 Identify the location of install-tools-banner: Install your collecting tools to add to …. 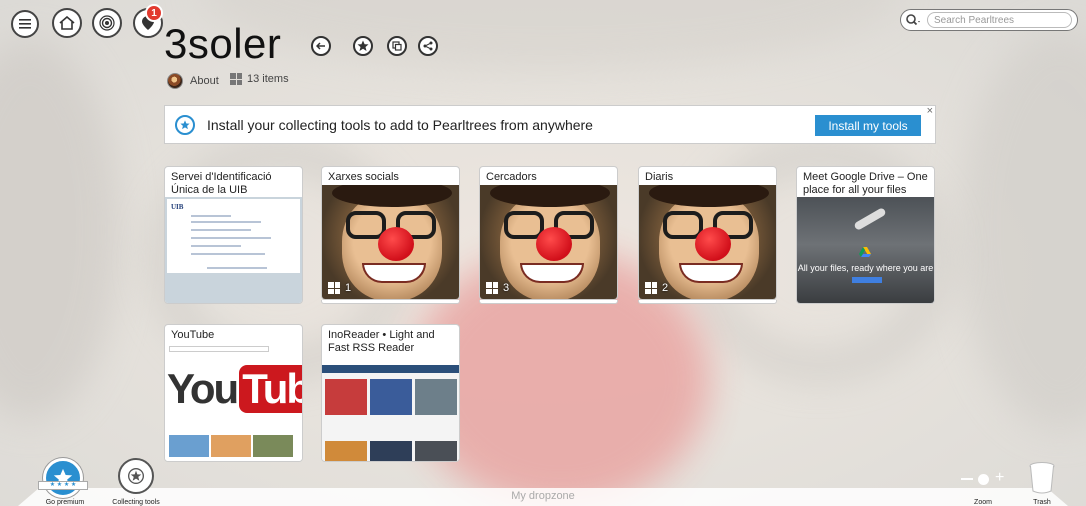
(550, 124).